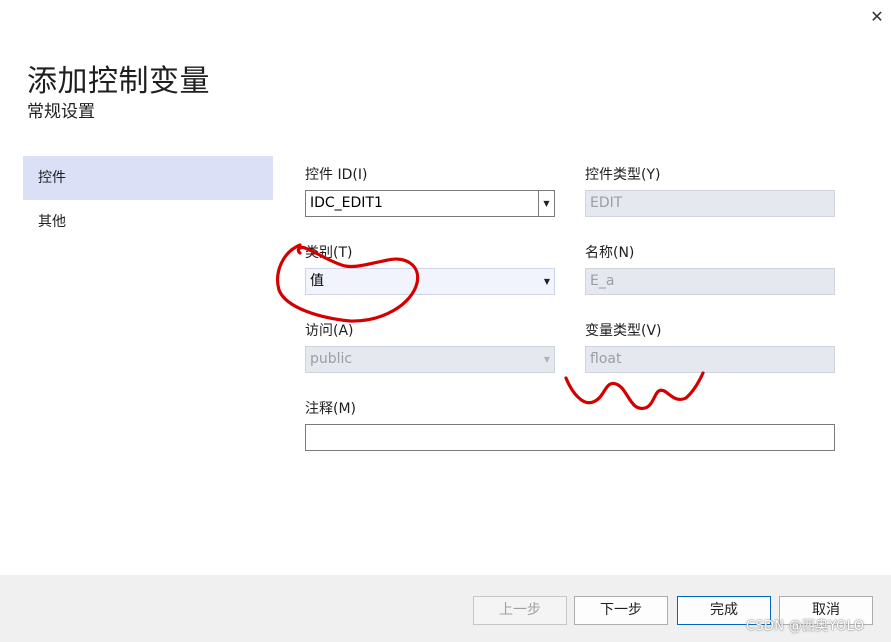 Image resolution: width=891 pixels, height=642 pixels. I want to click on var-type-value: float, so click(606, 359).